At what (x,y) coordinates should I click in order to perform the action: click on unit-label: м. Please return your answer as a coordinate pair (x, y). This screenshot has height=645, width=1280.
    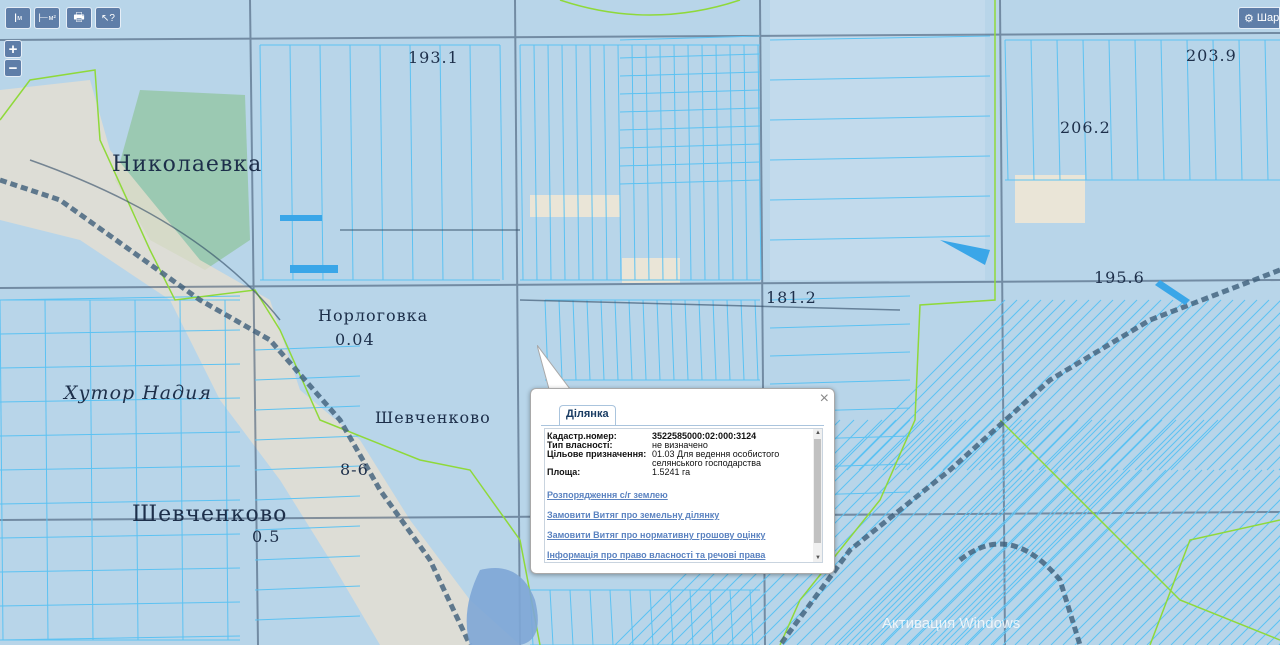
    Looking at the image, I should click on (20, 18).